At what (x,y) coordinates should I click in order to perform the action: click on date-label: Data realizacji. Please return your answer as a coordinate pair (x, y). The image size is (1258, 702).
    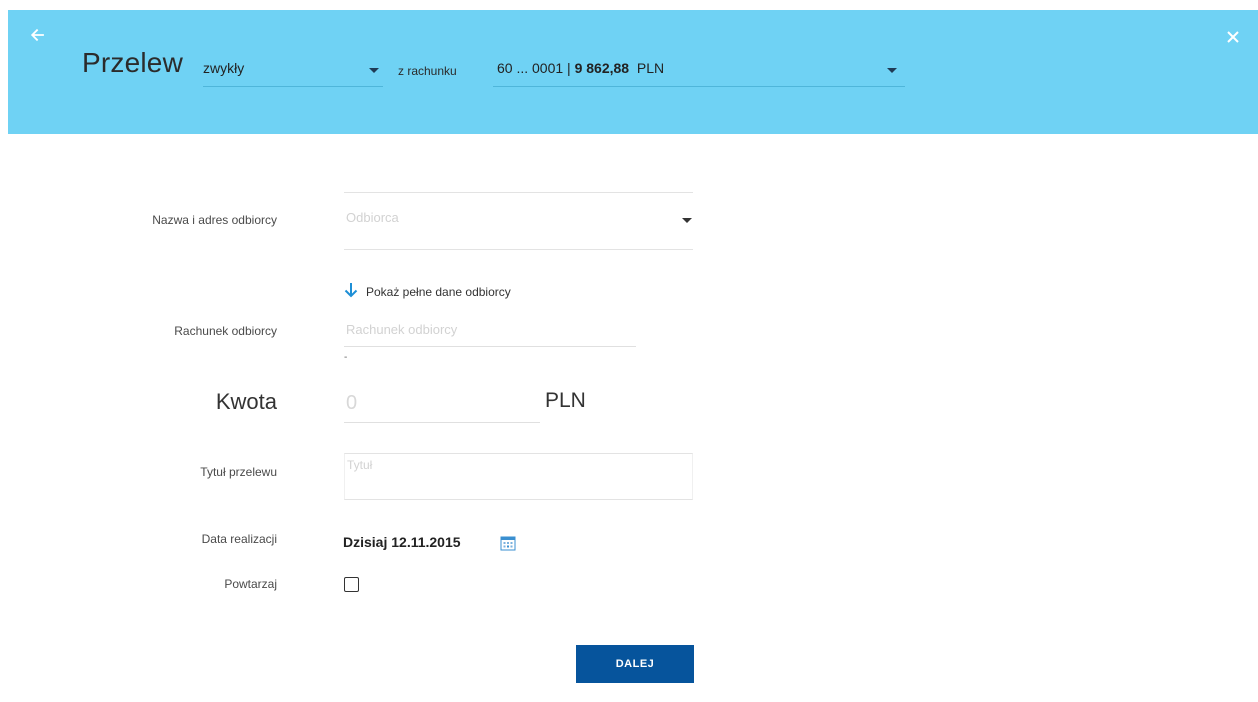
    Looking at the image, I should click on (239, 539).